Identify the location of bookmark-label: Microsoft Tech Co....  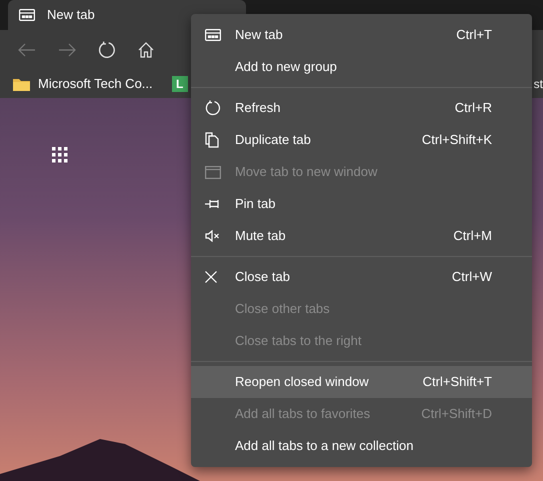
(95, 84).